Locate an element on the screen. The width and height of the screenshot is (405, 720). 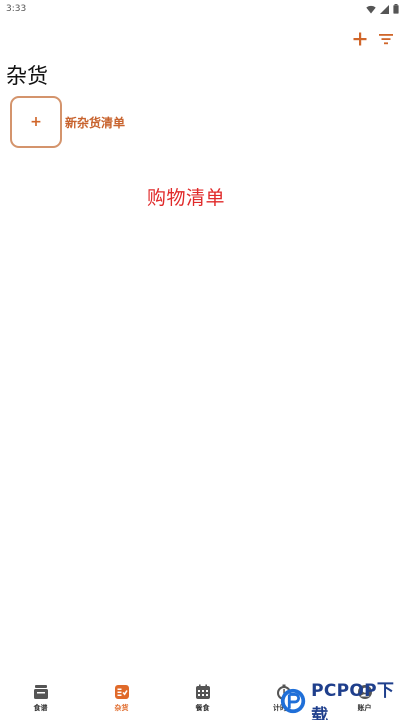
status-time: 3:33 is located at coordinates (16, 9).